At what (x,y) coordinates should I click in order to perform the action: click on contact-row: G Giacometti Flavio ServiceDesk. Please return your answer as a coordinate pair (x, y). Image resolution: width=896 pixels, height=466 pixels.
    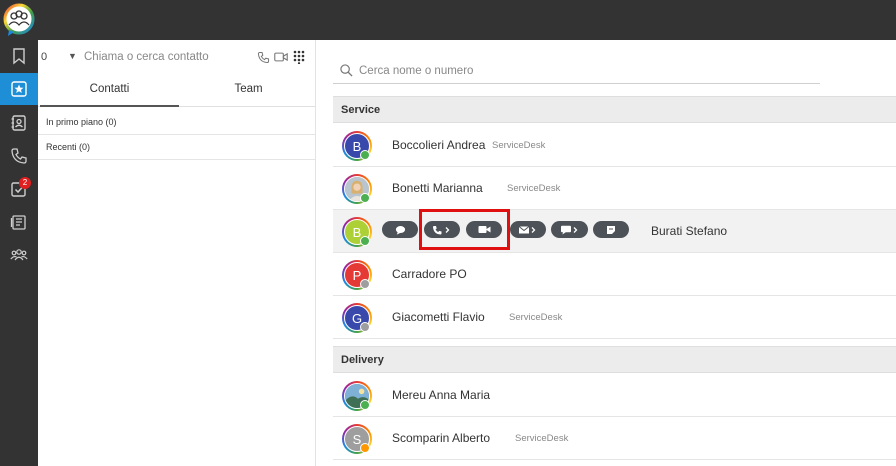
    Looking at the image, I should click on (614, 317).